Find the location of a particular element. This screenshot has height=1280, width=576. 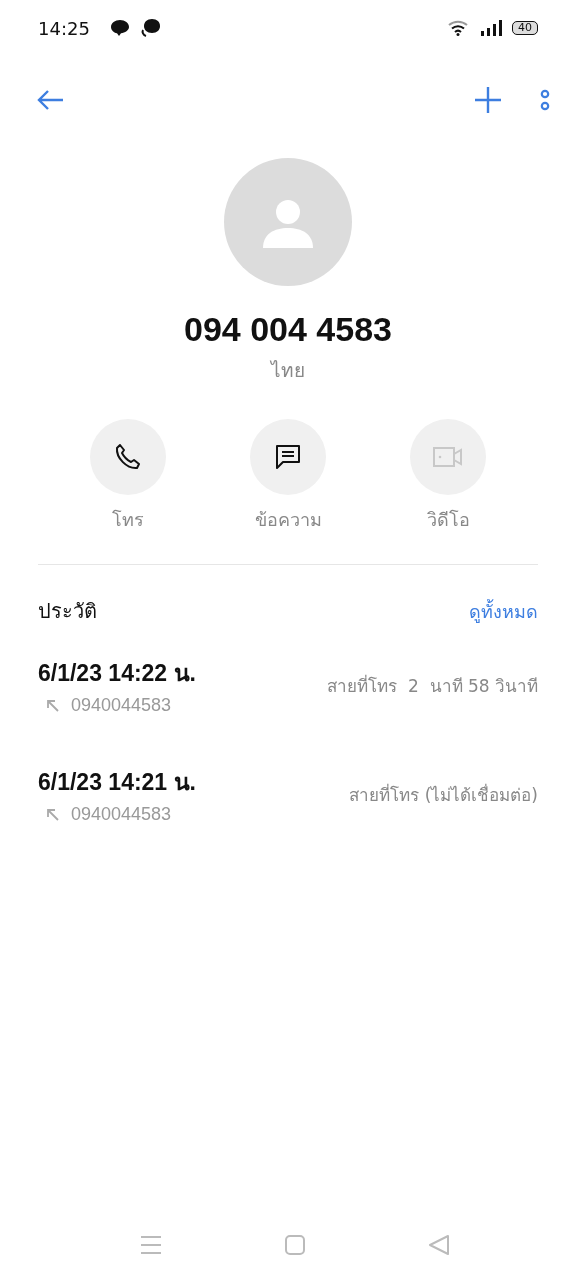

add-icon is located at coordinates (488, 100).